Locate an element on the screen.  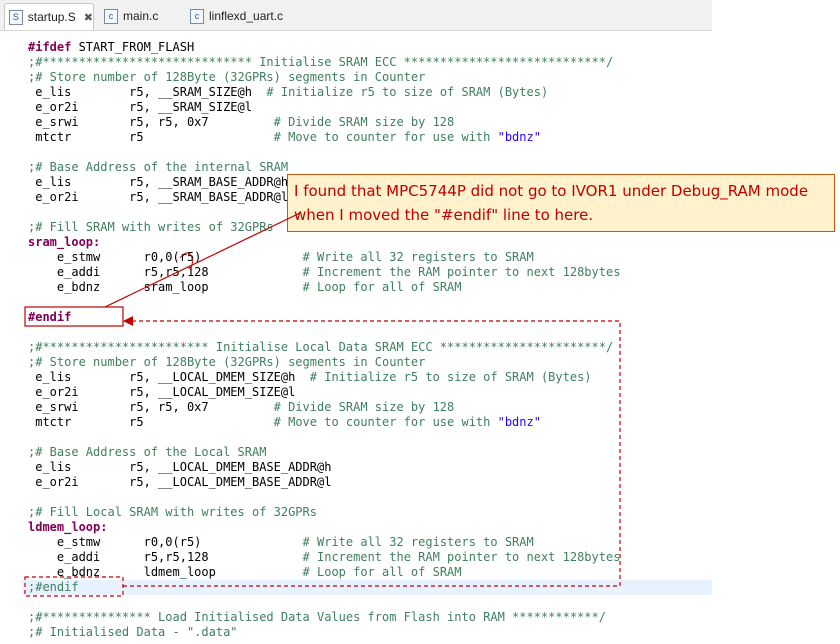
tab-label: startup.S is located at coordinates (51, 17).